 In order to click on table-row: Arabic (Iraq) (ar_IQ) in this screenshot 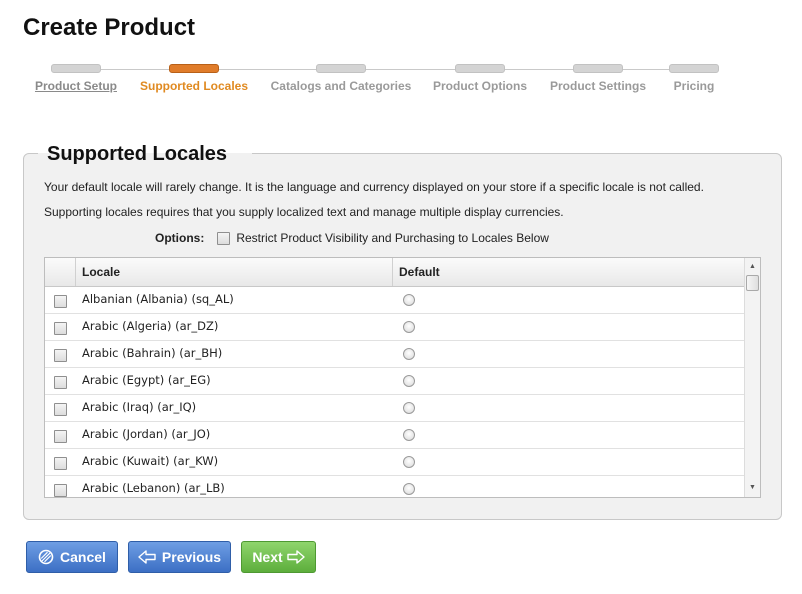, I will do `click(402, 408)`.